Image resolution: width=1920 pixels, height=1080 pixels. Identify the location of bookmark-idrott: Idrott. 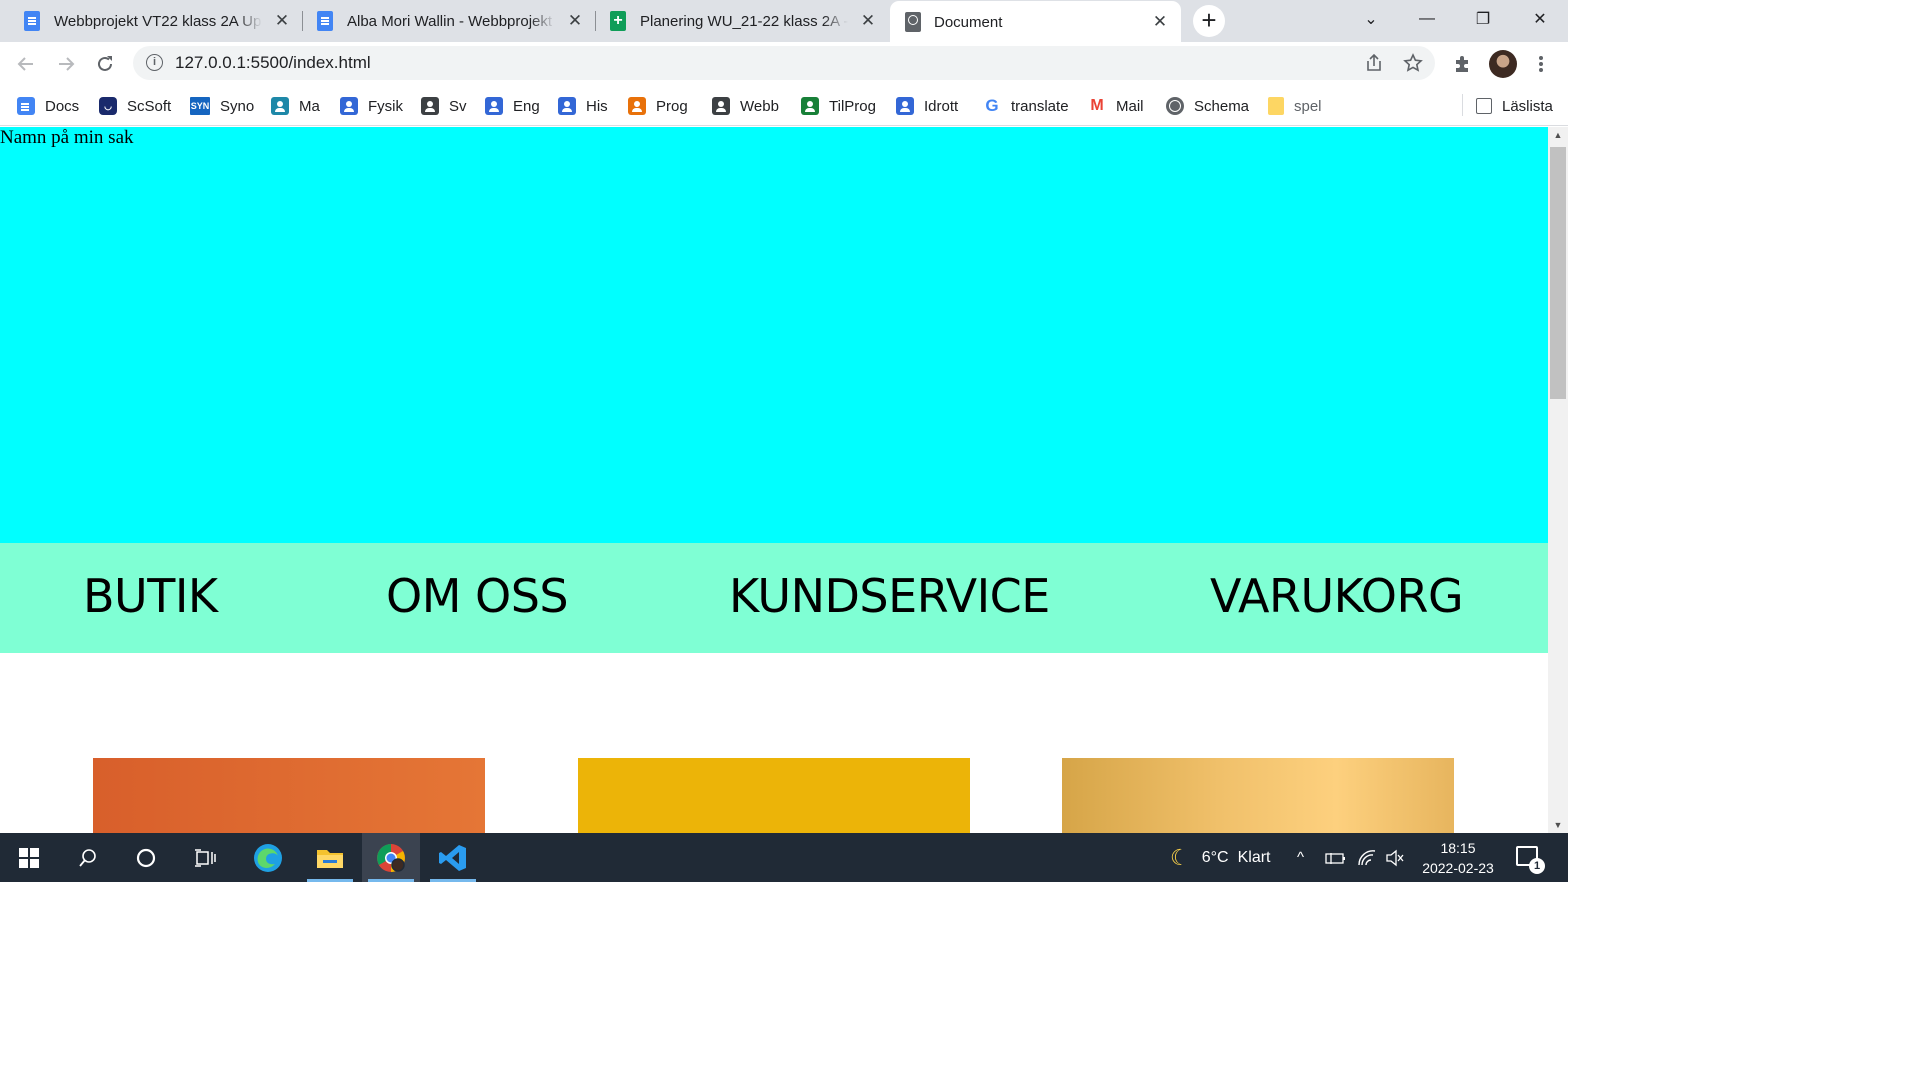
(927, 106).